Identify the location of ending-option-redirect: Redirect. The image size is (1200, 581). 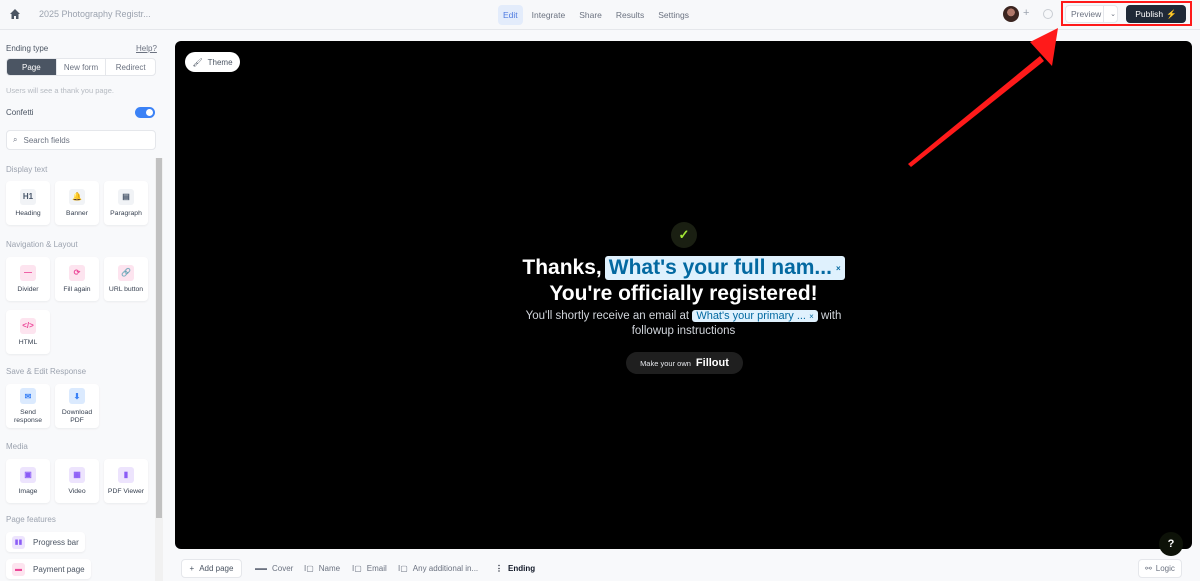
(130, 67).